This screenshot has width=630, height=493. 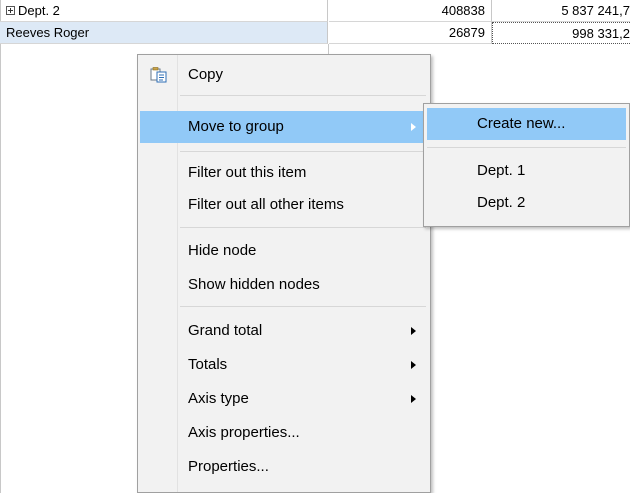 I want to click on table-row: Reeves Roger 26879 998 331,2, so click(x=315, y=33).